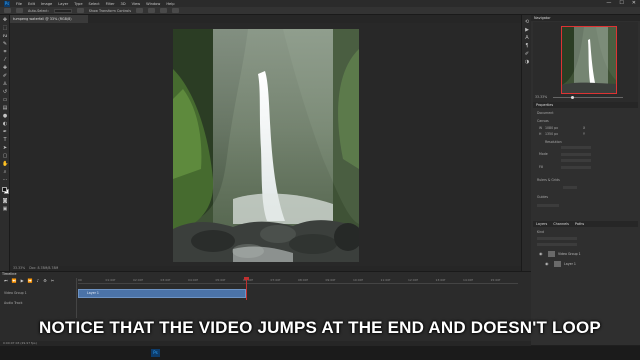  I want to click on adjustments-icon: ◑, so click(527, 62).